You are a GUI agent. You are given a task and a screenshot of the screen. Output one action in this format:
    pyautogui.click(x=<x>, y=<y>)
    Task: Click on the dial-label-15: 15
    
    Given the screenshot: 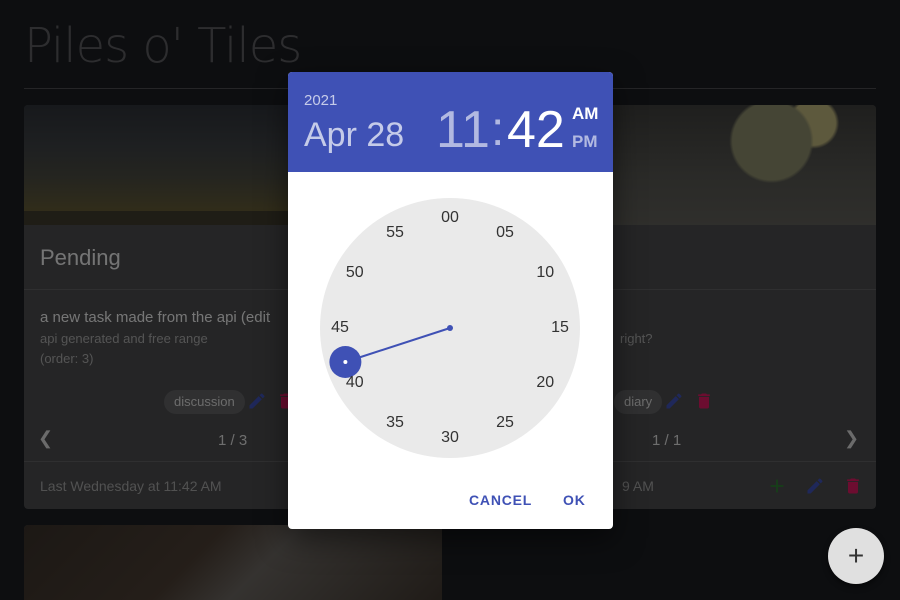 What is the action you would take?
    pyautogui.click(x=560, y=328)
    